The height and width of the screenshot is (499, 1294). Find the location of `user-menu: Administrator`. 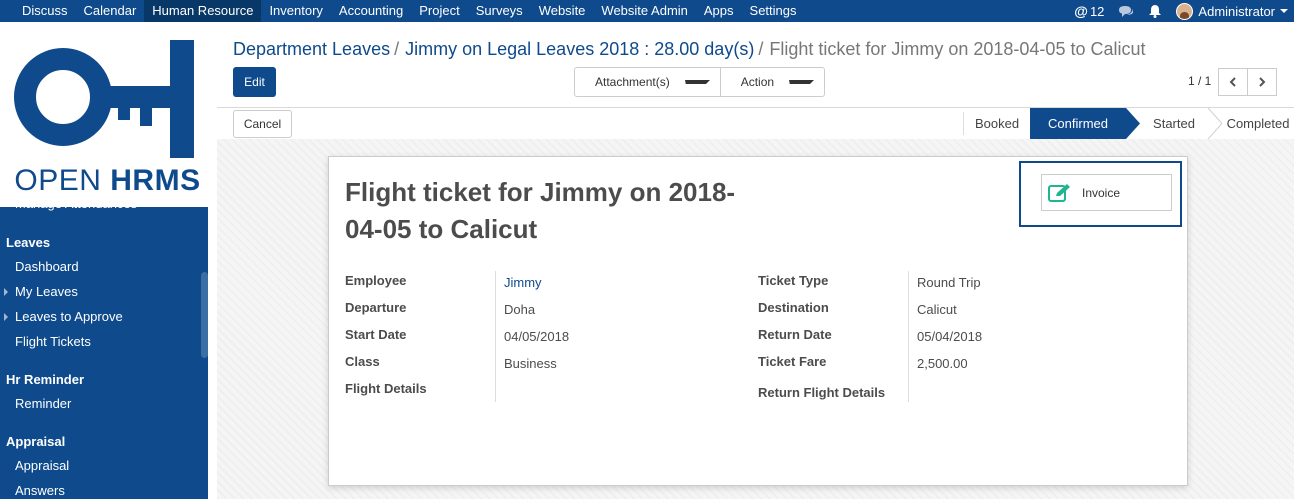

user-menu: Administrator is located at coordinates (1232, 11).